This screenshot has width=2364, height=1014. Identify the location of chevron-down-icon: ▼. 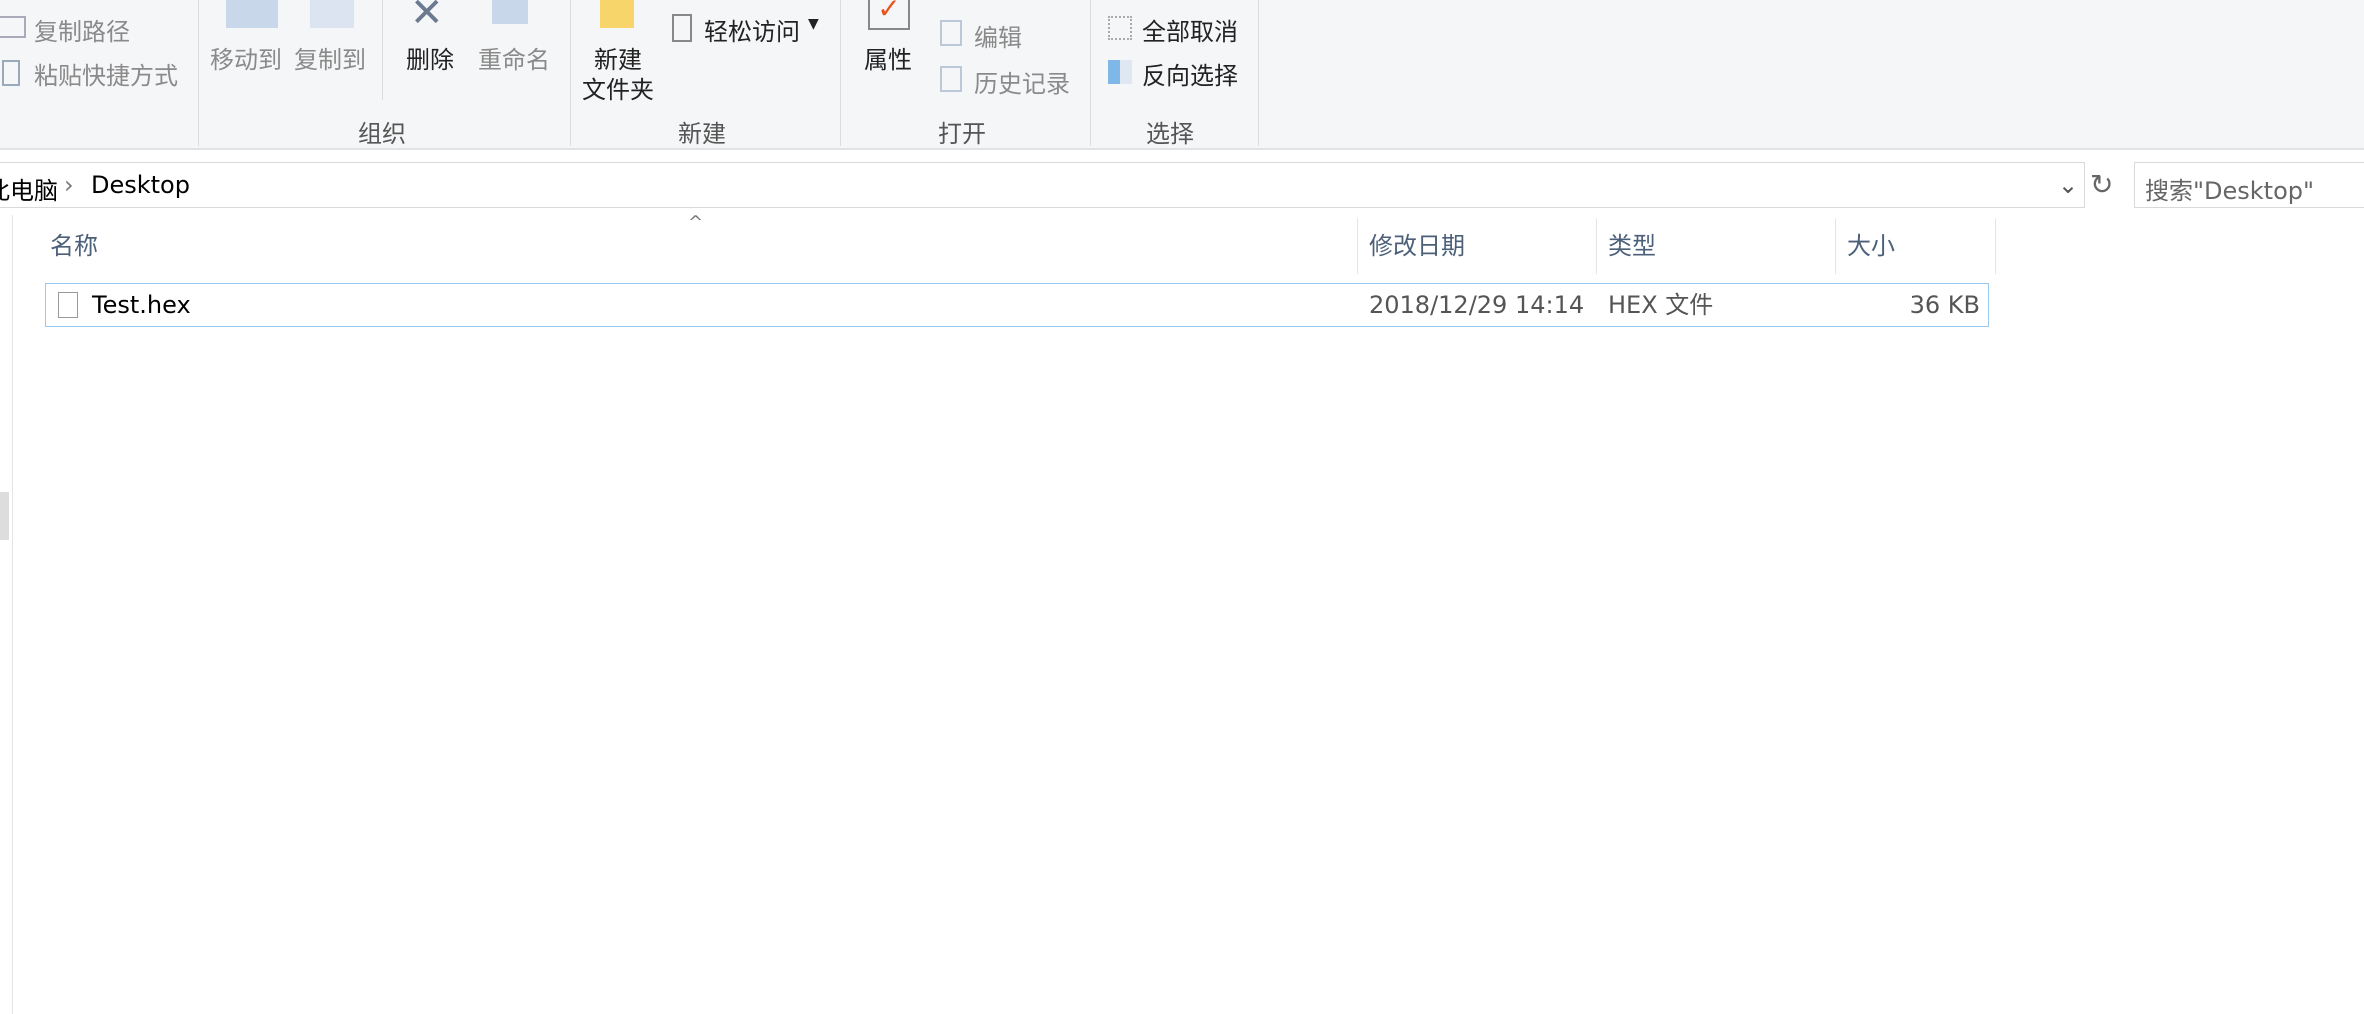
(813, 24).